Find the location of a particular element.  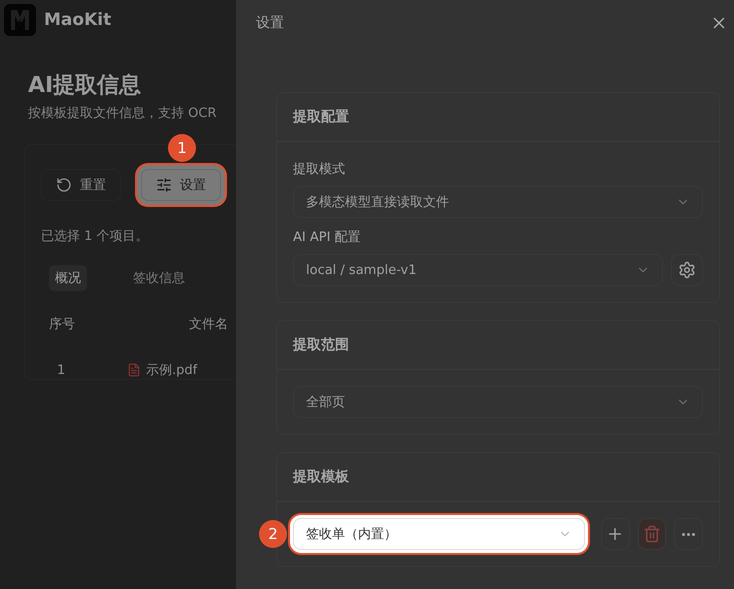

step-badge: 2 is located at coordinates (273, 534).